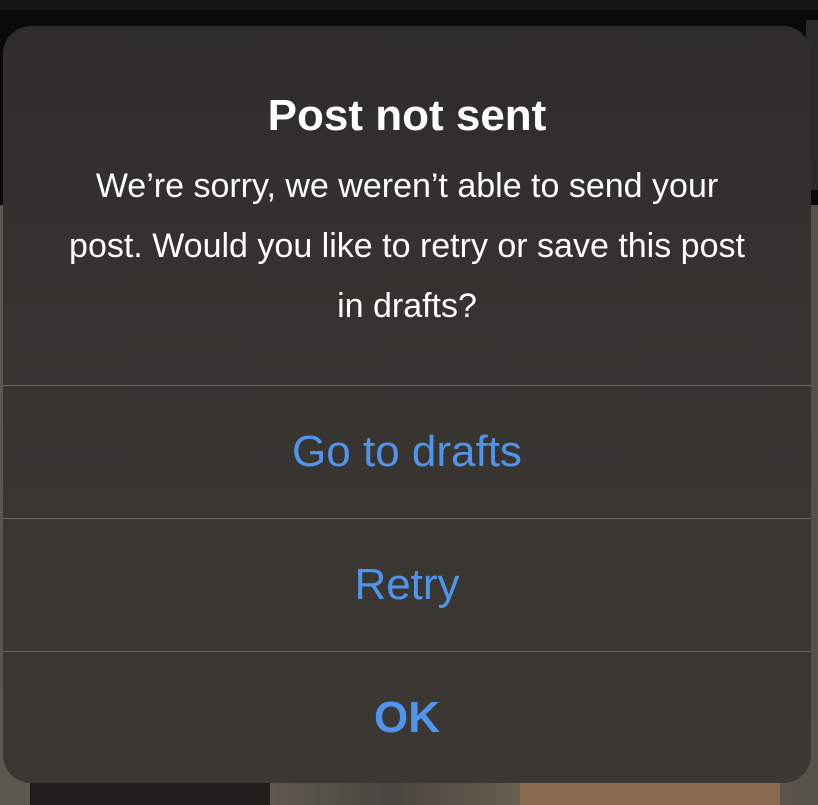 Image resolution: width=818 pixels, height=805 pixels. Describe the element at coordinates (407, 115) in the screenshot. I see `alert-title: Post not sent` at that location.